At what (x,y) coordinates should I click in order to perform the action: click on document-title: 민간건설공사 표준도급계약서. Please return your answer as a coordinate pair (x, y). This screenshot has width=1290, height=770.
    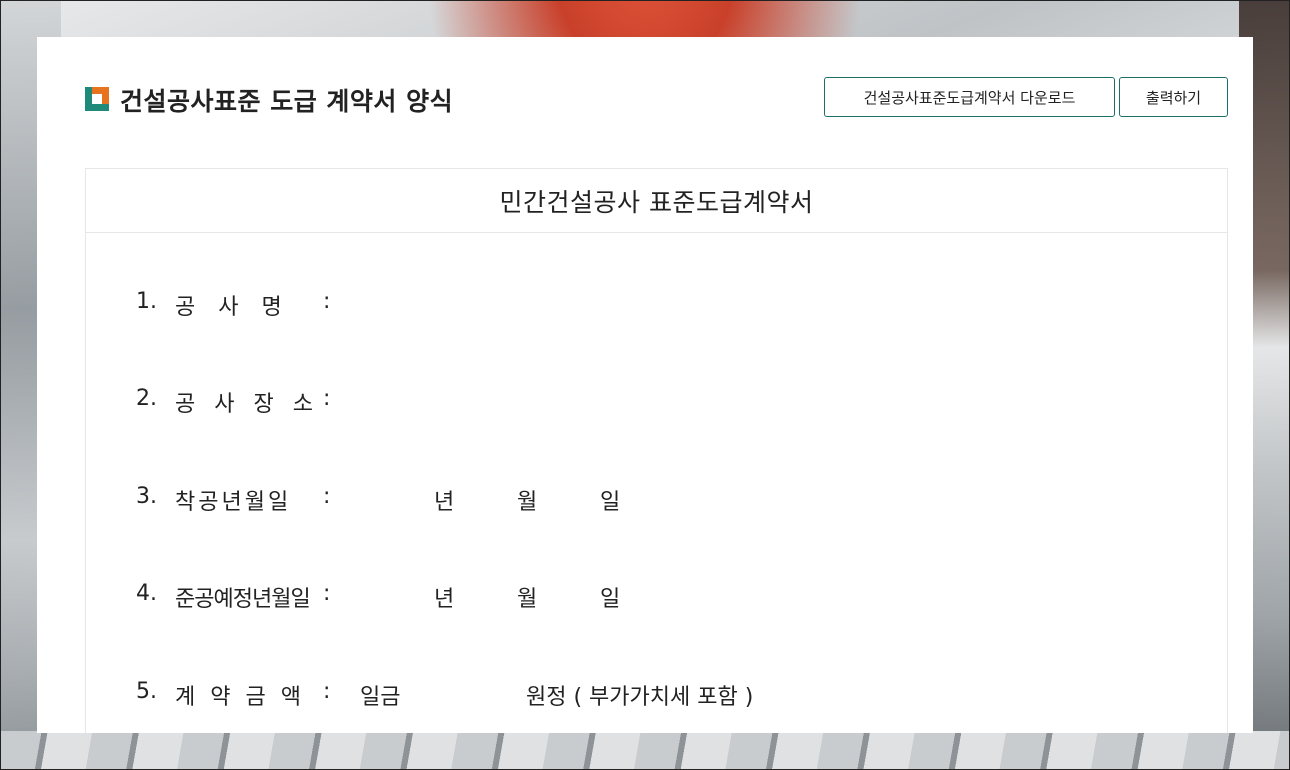
    Looking at the image, I should click on (656, 202).